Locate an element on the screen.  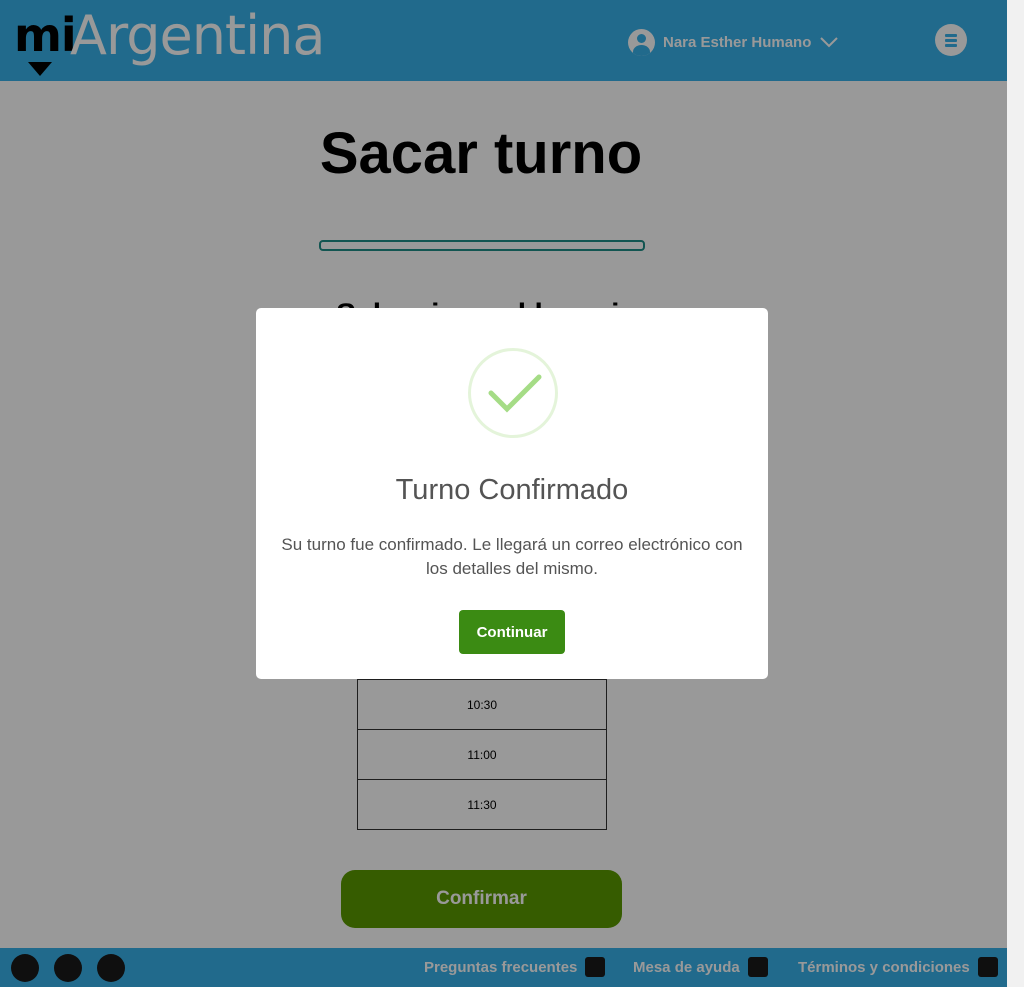
checkmark-icon is located at coordinates (515, 393).